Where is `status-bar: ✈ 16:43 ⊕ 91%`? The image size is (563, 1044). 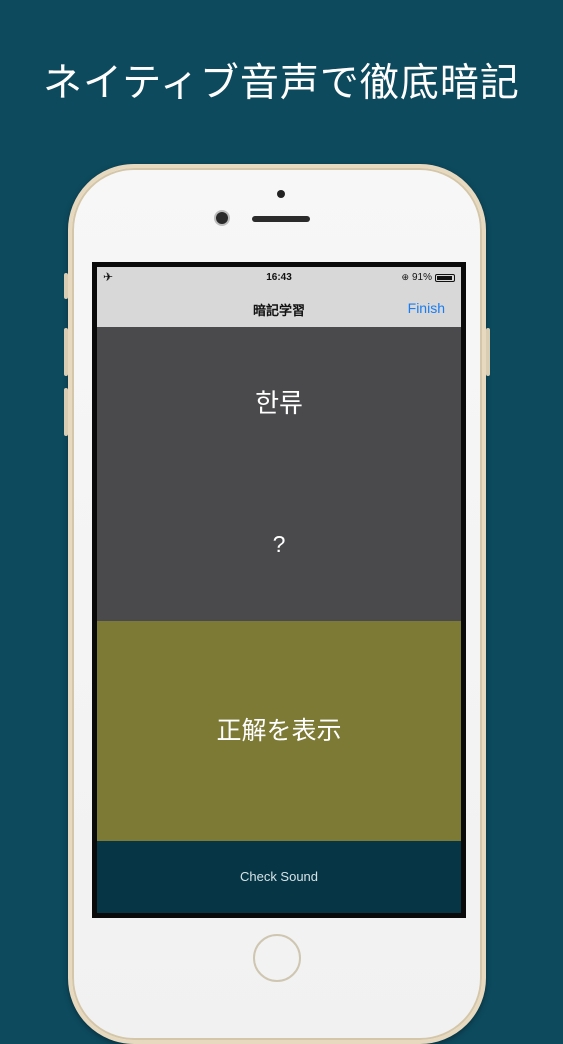 status-bar: ✈ 16:43 ⊕ 91% is located at coordinates (279, 278).